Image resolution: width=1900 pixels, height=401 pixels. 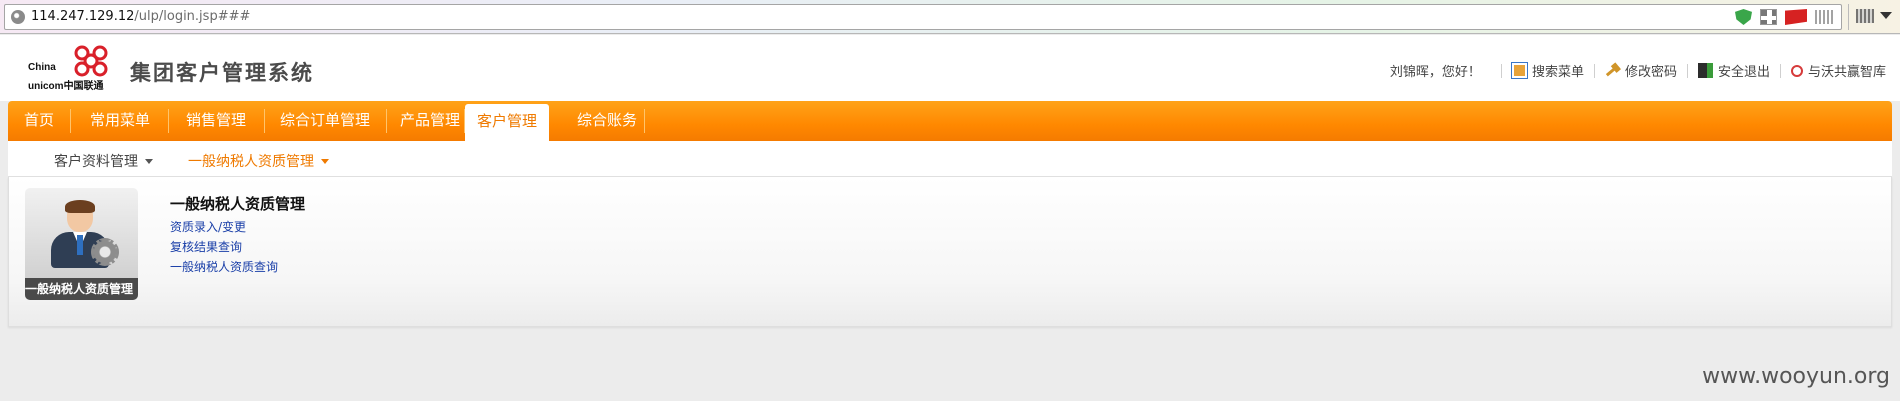 What do you see at coordinates (1796, 70) in the screenshot?
I see `search-icon` at bounding box center [1796, 70].